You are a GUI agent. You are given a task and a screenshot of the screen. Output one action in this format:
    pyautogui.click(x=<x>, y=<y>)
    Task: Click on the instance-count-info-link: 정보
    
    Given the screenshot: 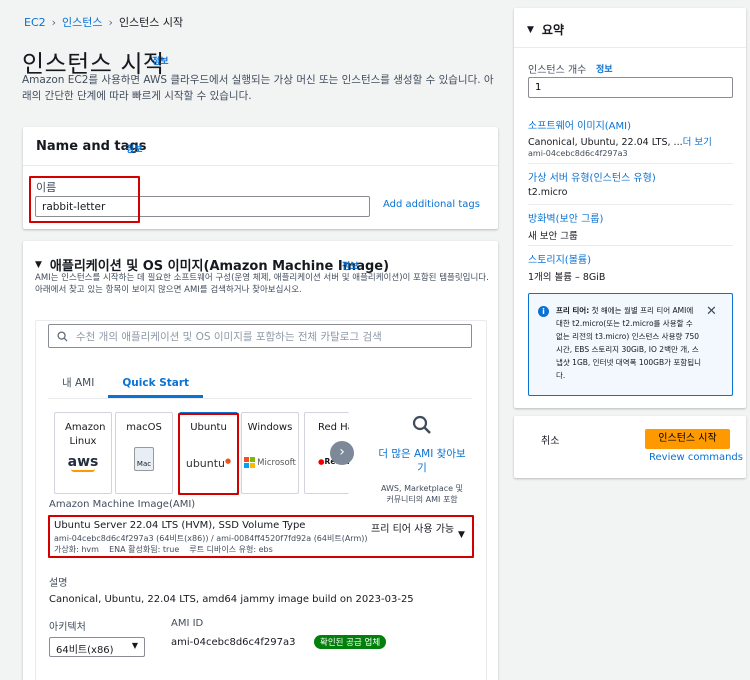 What is the action you would take?
    pyautogui.click(x=604, y=68)
    